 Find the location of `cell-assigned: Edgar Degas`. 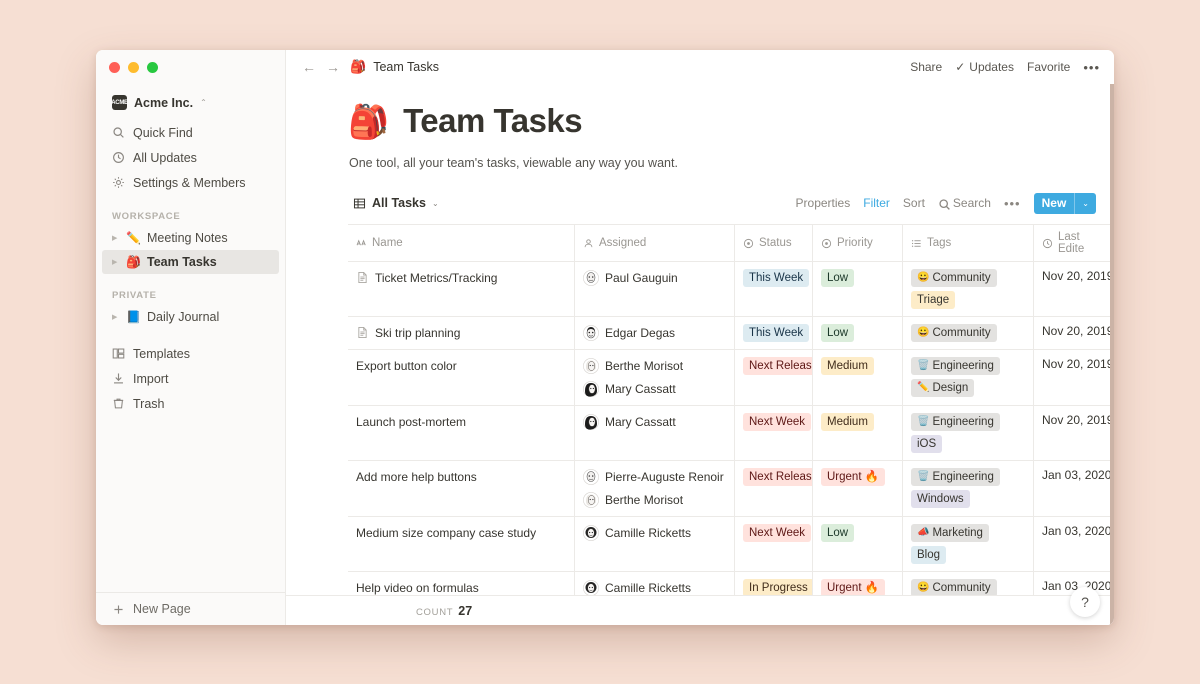

cell-assigned: Edgar Degas is located at coordinates (655, 333).